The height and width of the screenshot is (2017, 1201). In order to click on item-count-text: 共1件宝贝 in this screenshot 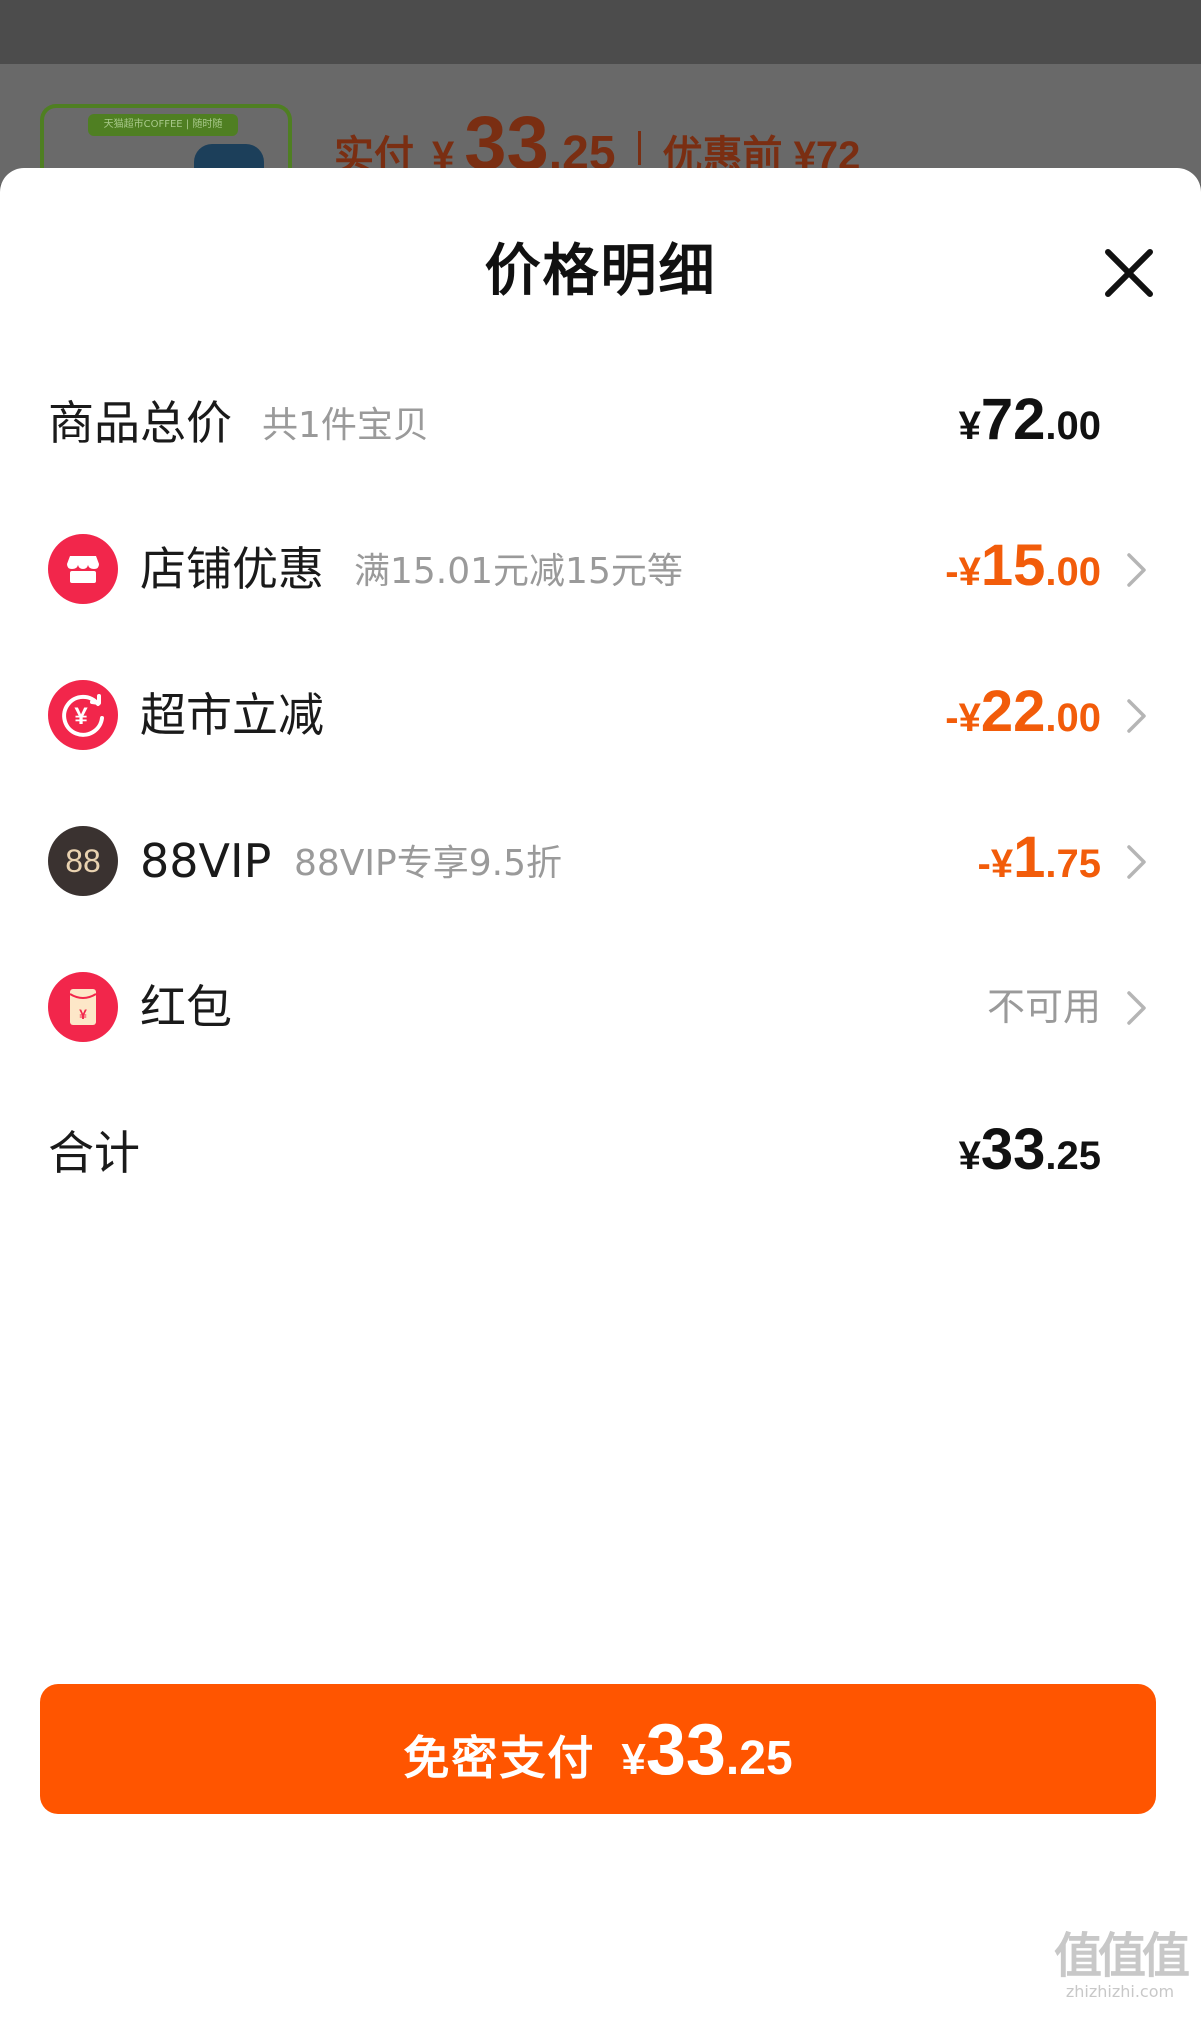, I will do `click(345, 425)`.